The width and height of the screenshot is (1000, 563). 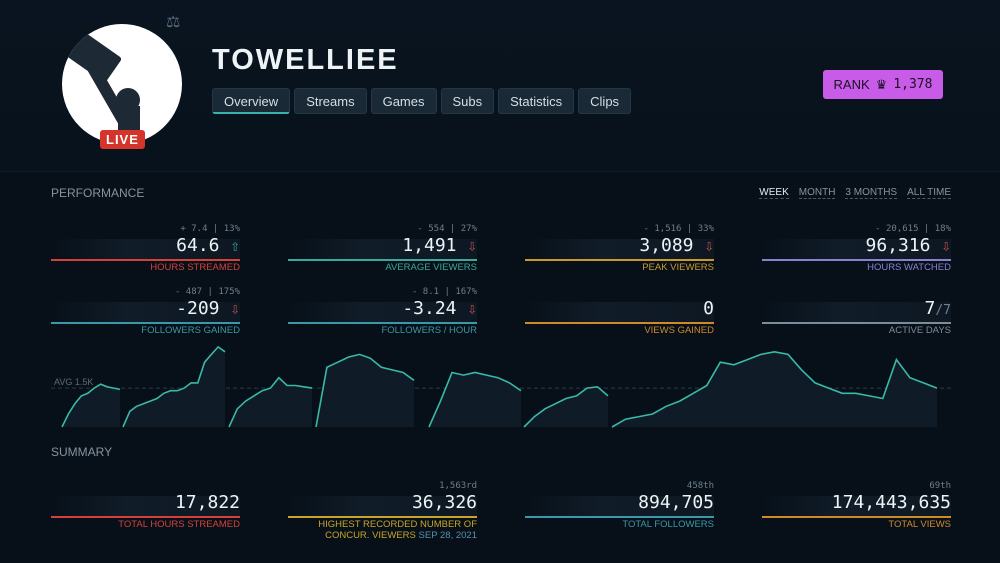 I want to click on stat-card: - 487 | 175% -209 ⇩ FOLLOWERS GAINED, so click(x=145, y=312).